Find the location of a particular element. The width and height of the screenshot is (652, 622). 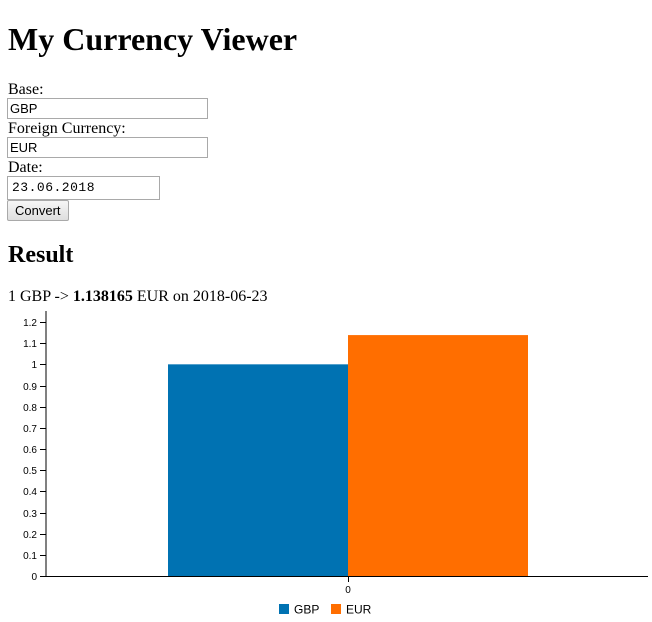

legend-label-gbp: GBP is located at coordinates (306, 610).